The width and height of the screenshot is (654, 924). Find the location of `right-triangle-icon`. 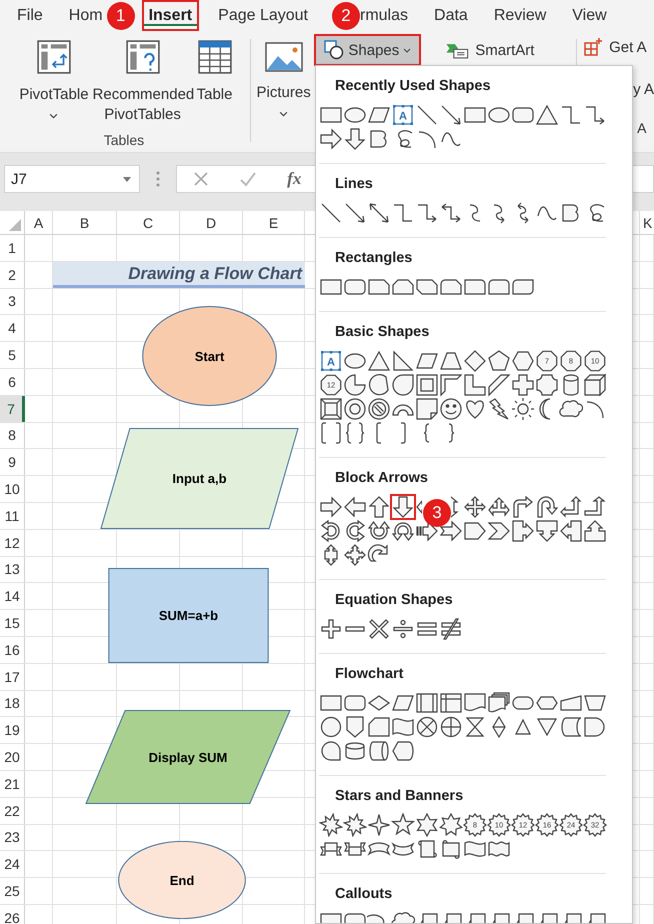

right-triangle-icon is located at coordinates (403, 361).